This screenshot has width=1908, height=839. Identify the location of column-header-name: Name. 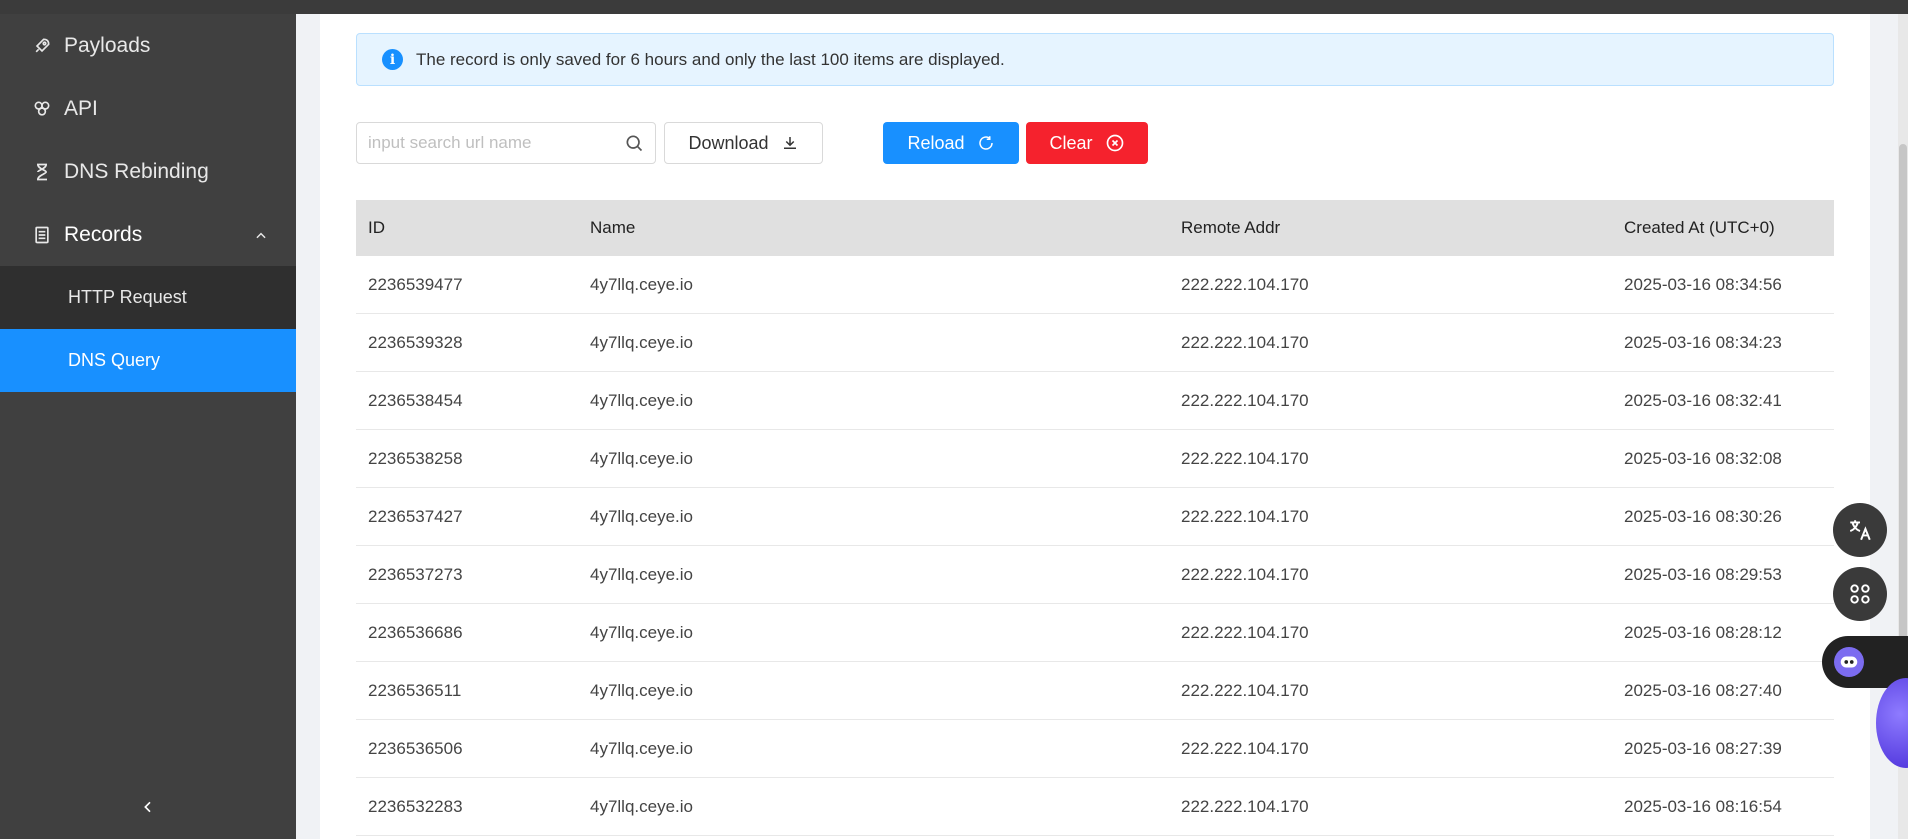
(613, 227).